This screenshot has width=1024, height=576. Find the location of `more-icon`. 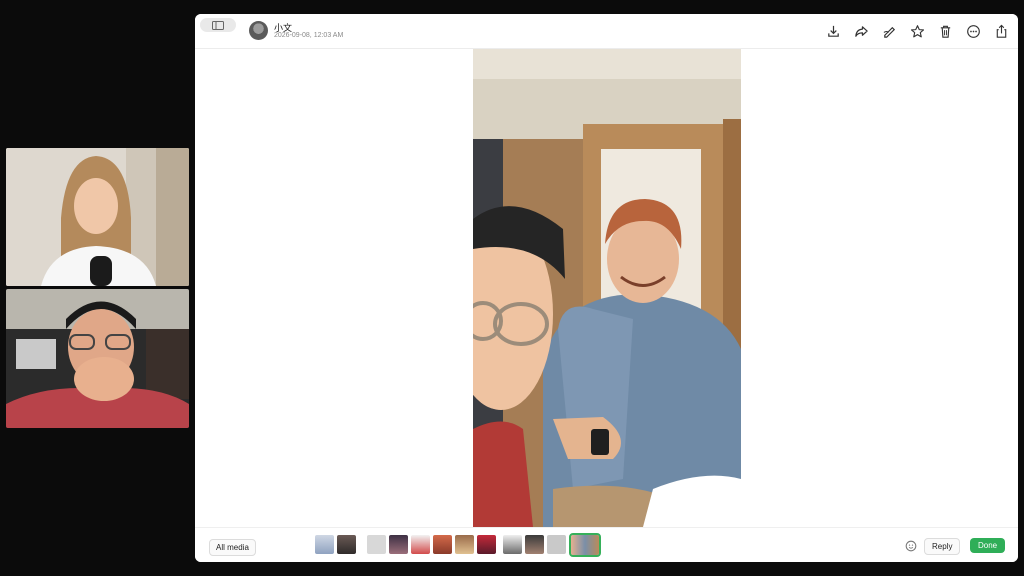

more-icon is located at coordinates (973, 31).